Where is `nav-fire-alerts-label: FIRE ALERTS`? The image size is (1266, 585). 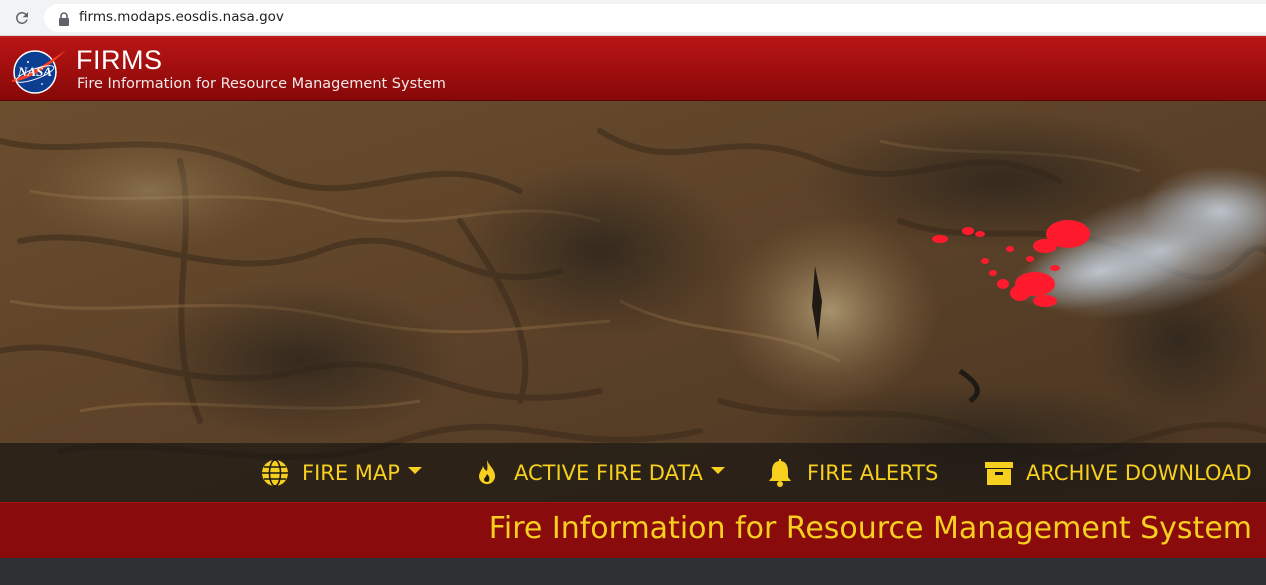
nav-fire-alerts-label: FIRE ALERTS is located at coordinates (872, 473).